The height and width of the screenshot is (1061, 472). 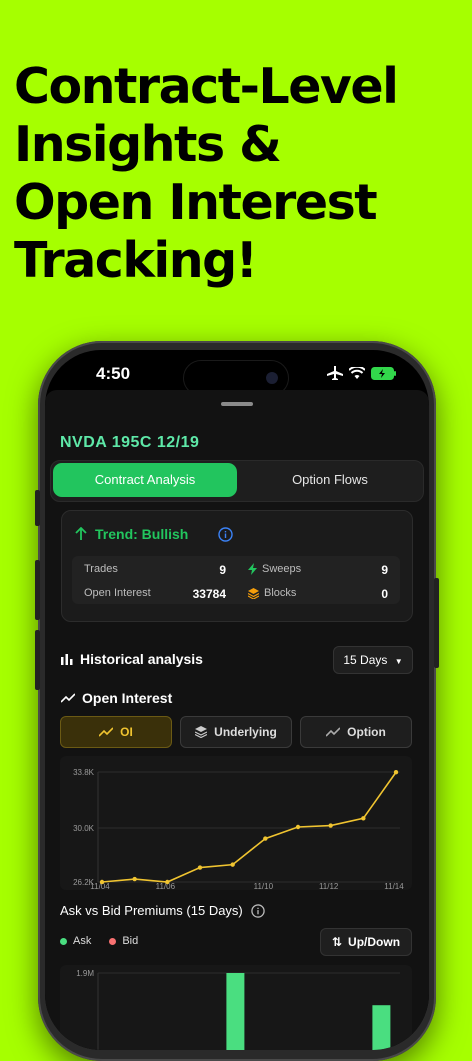 I want to click on stat-blocks-label: Blocks, so click(x=280, y=593).